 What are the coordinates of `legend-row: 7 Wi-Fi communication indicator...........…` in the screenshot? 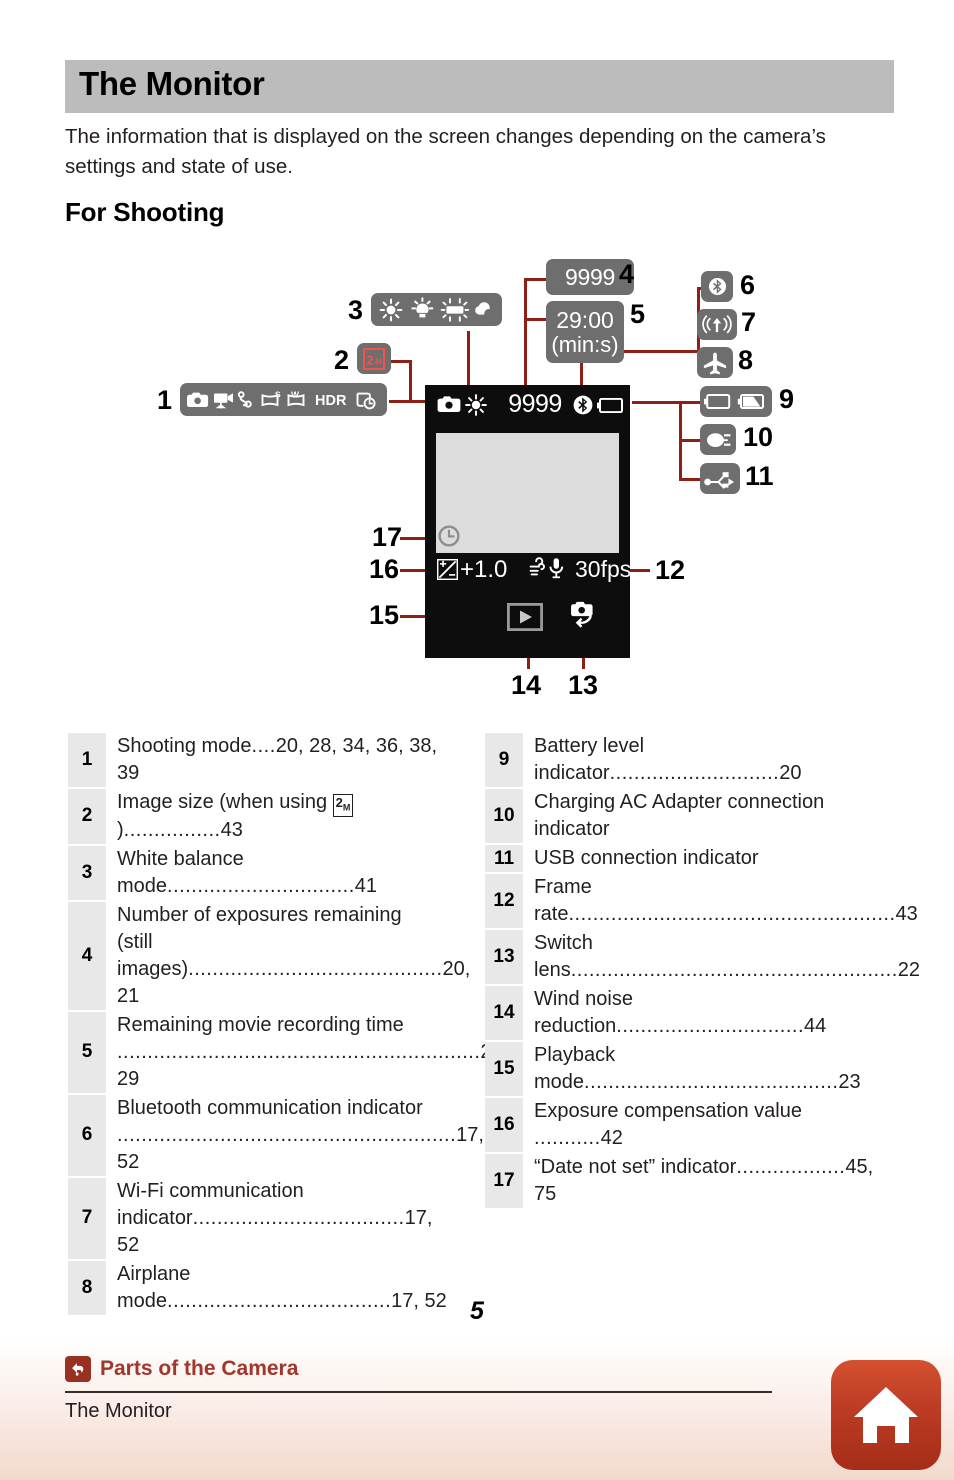 It's located at (262, 1218).